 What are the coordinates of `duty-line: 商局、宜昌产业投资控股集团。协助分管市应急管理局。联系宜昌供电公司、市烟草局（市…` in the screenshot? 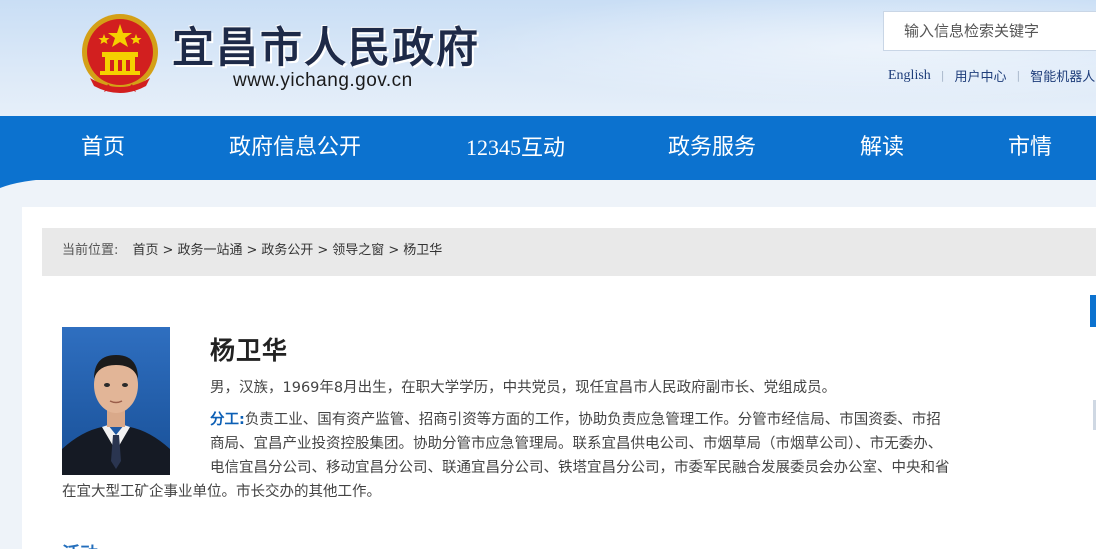 It's located at (549, 444).